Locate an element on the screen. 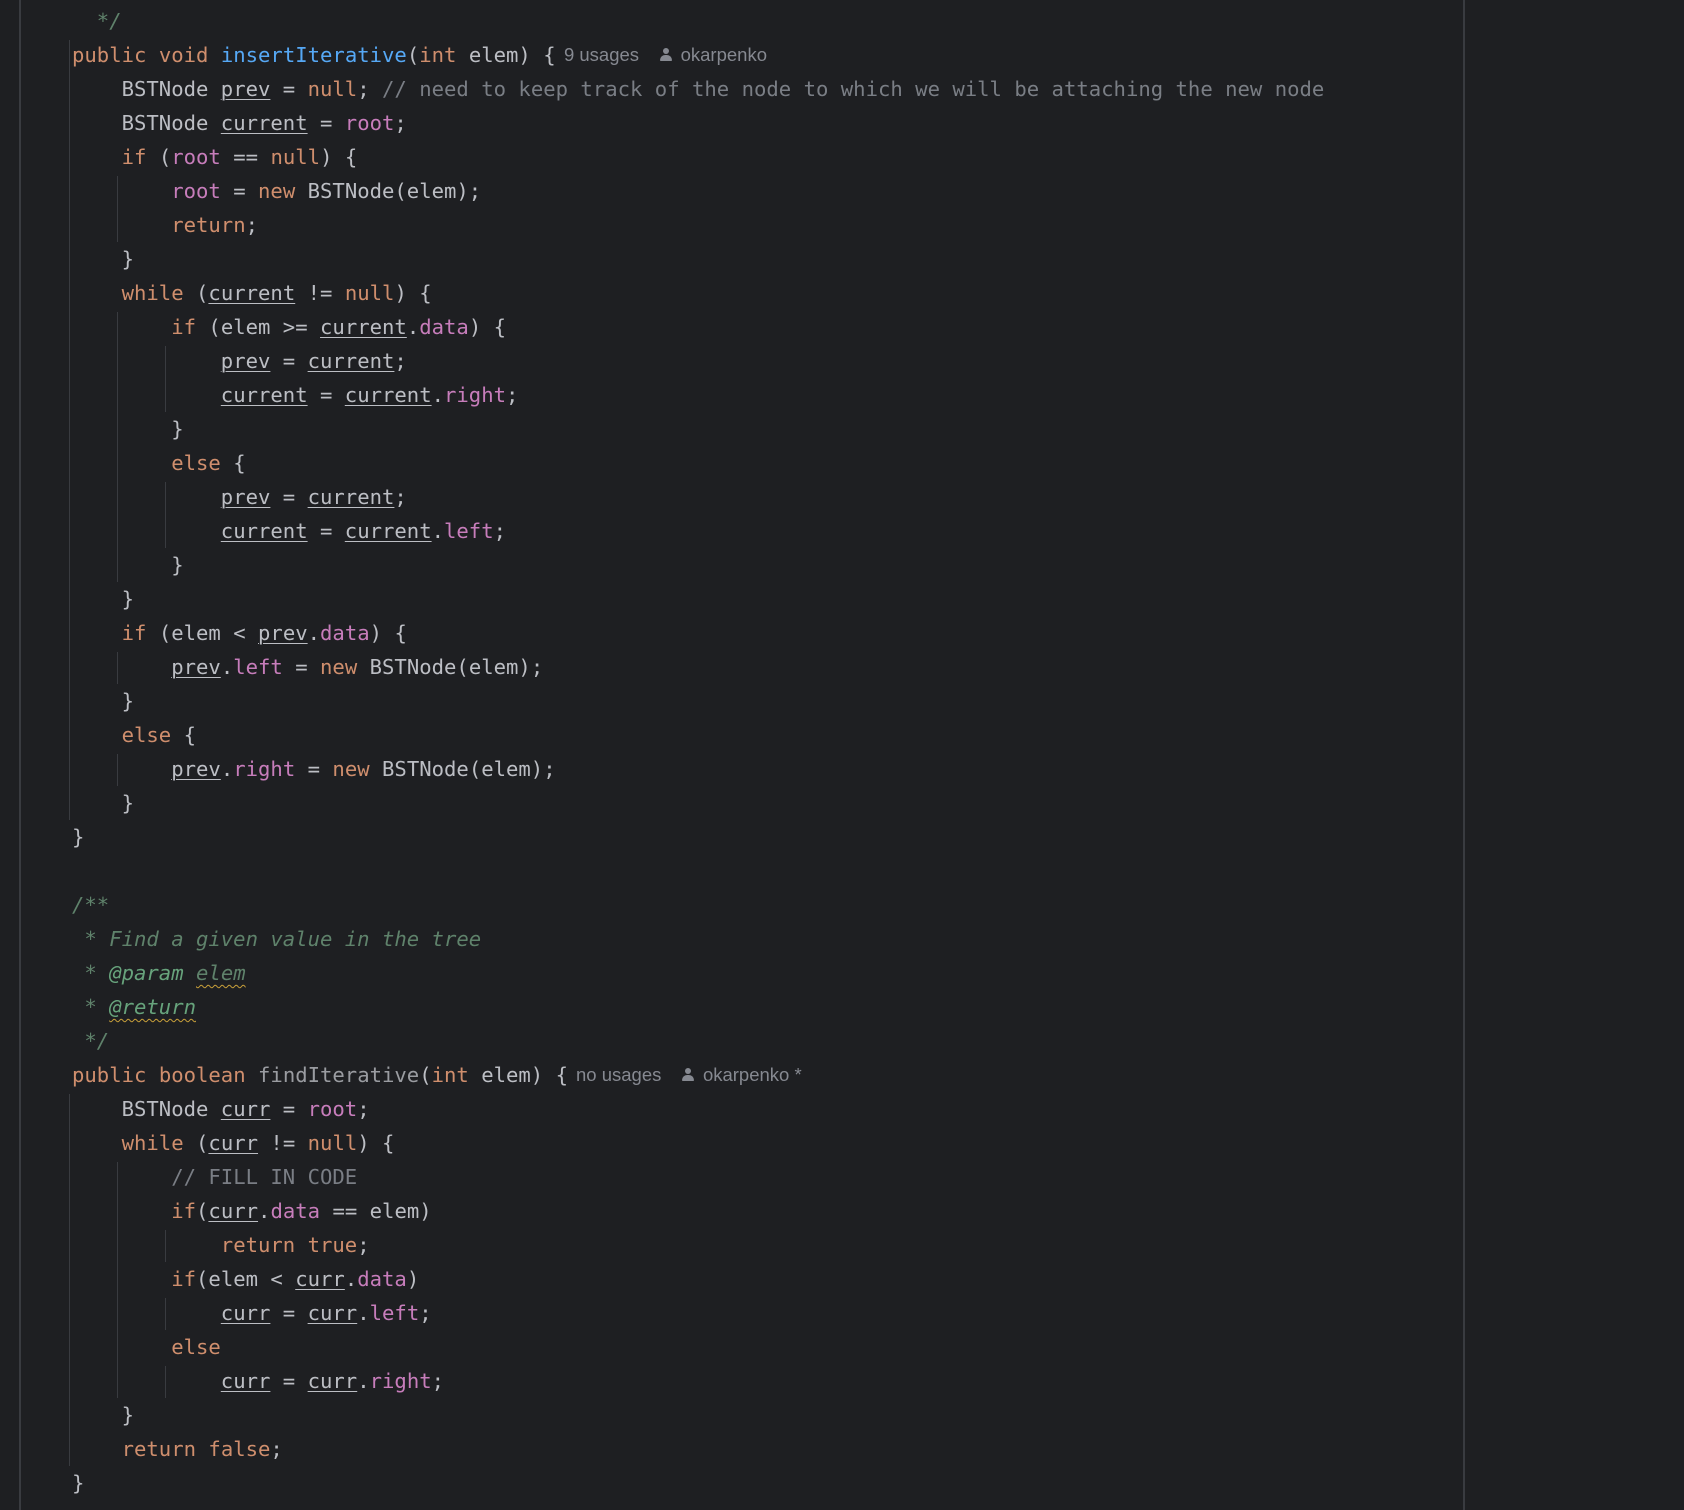  code-line: prev.left = new BSTNode(elem); is located at coordinates (307, 667).